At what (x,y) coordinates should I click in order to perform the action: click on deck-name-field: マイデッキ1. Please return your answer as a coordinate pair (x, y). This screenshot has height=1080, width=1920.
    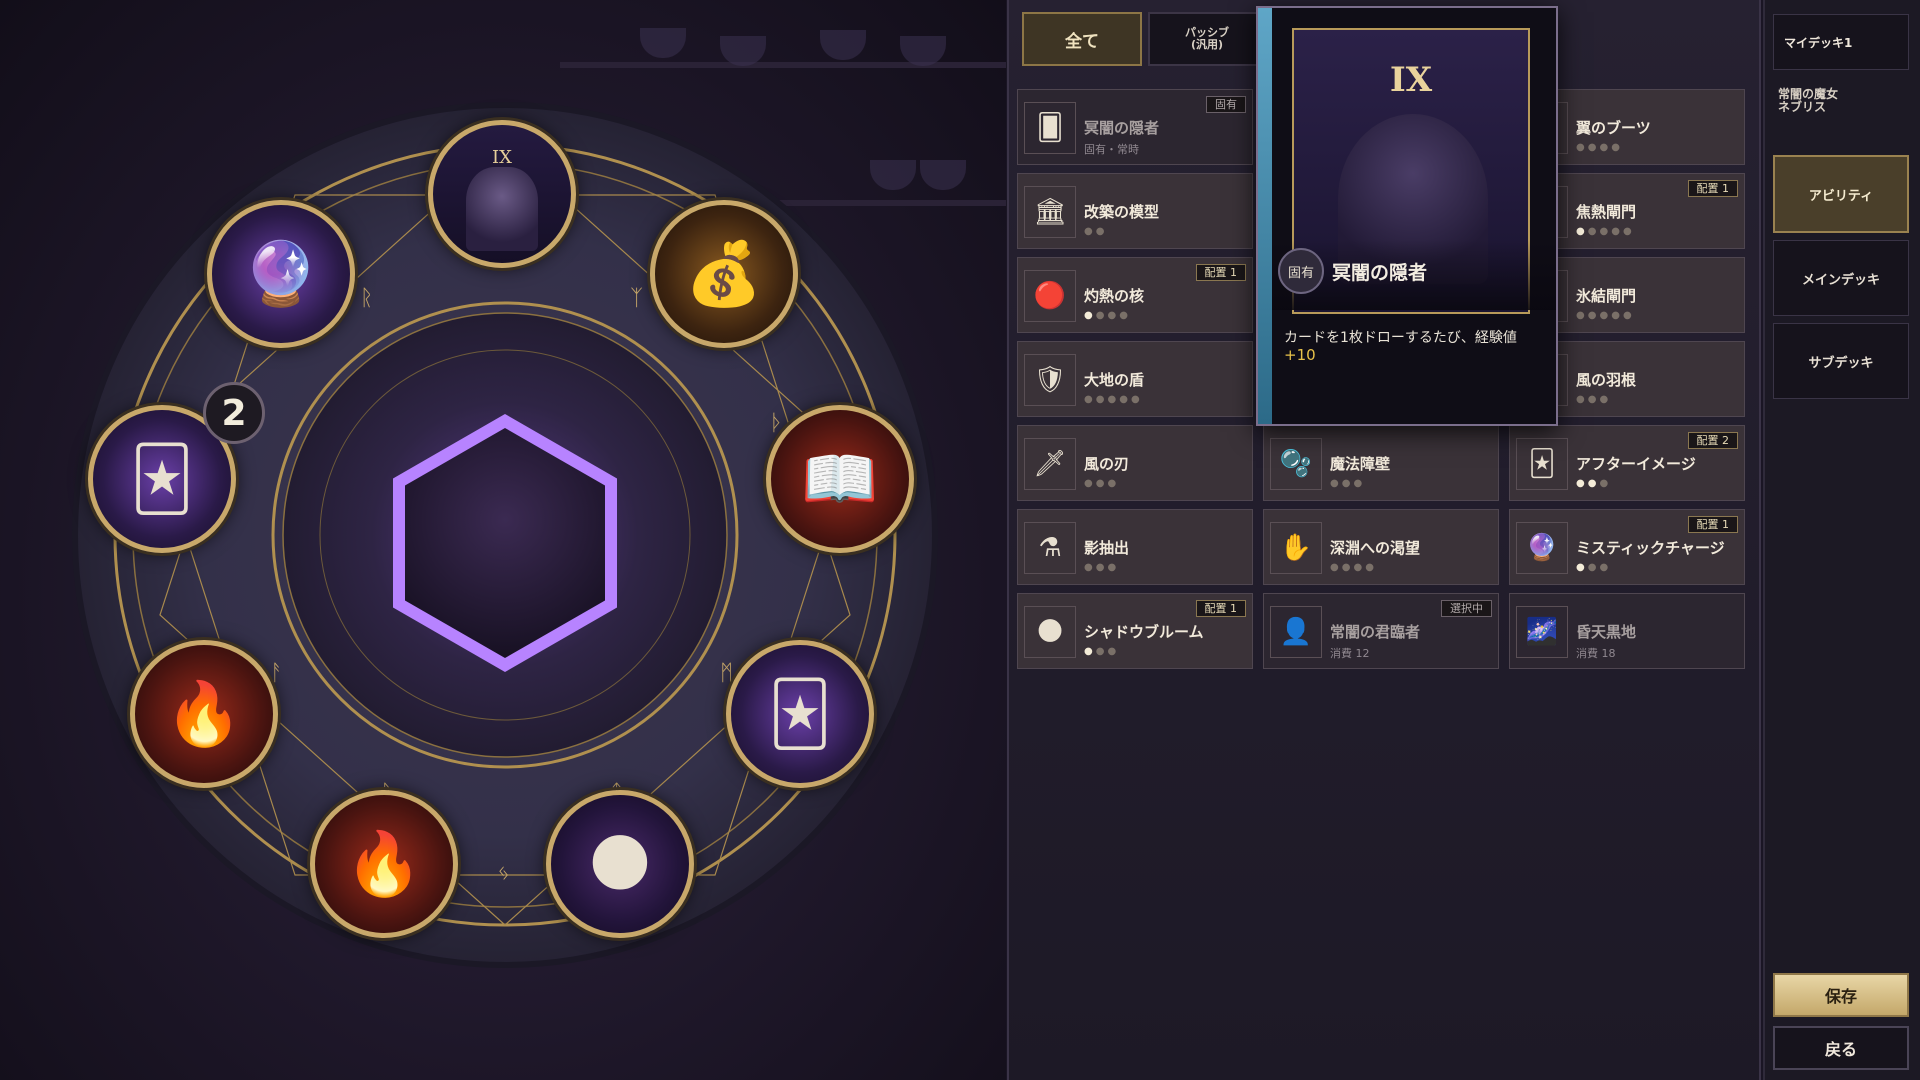
    Looking at the image, I should click on (1841, 42).